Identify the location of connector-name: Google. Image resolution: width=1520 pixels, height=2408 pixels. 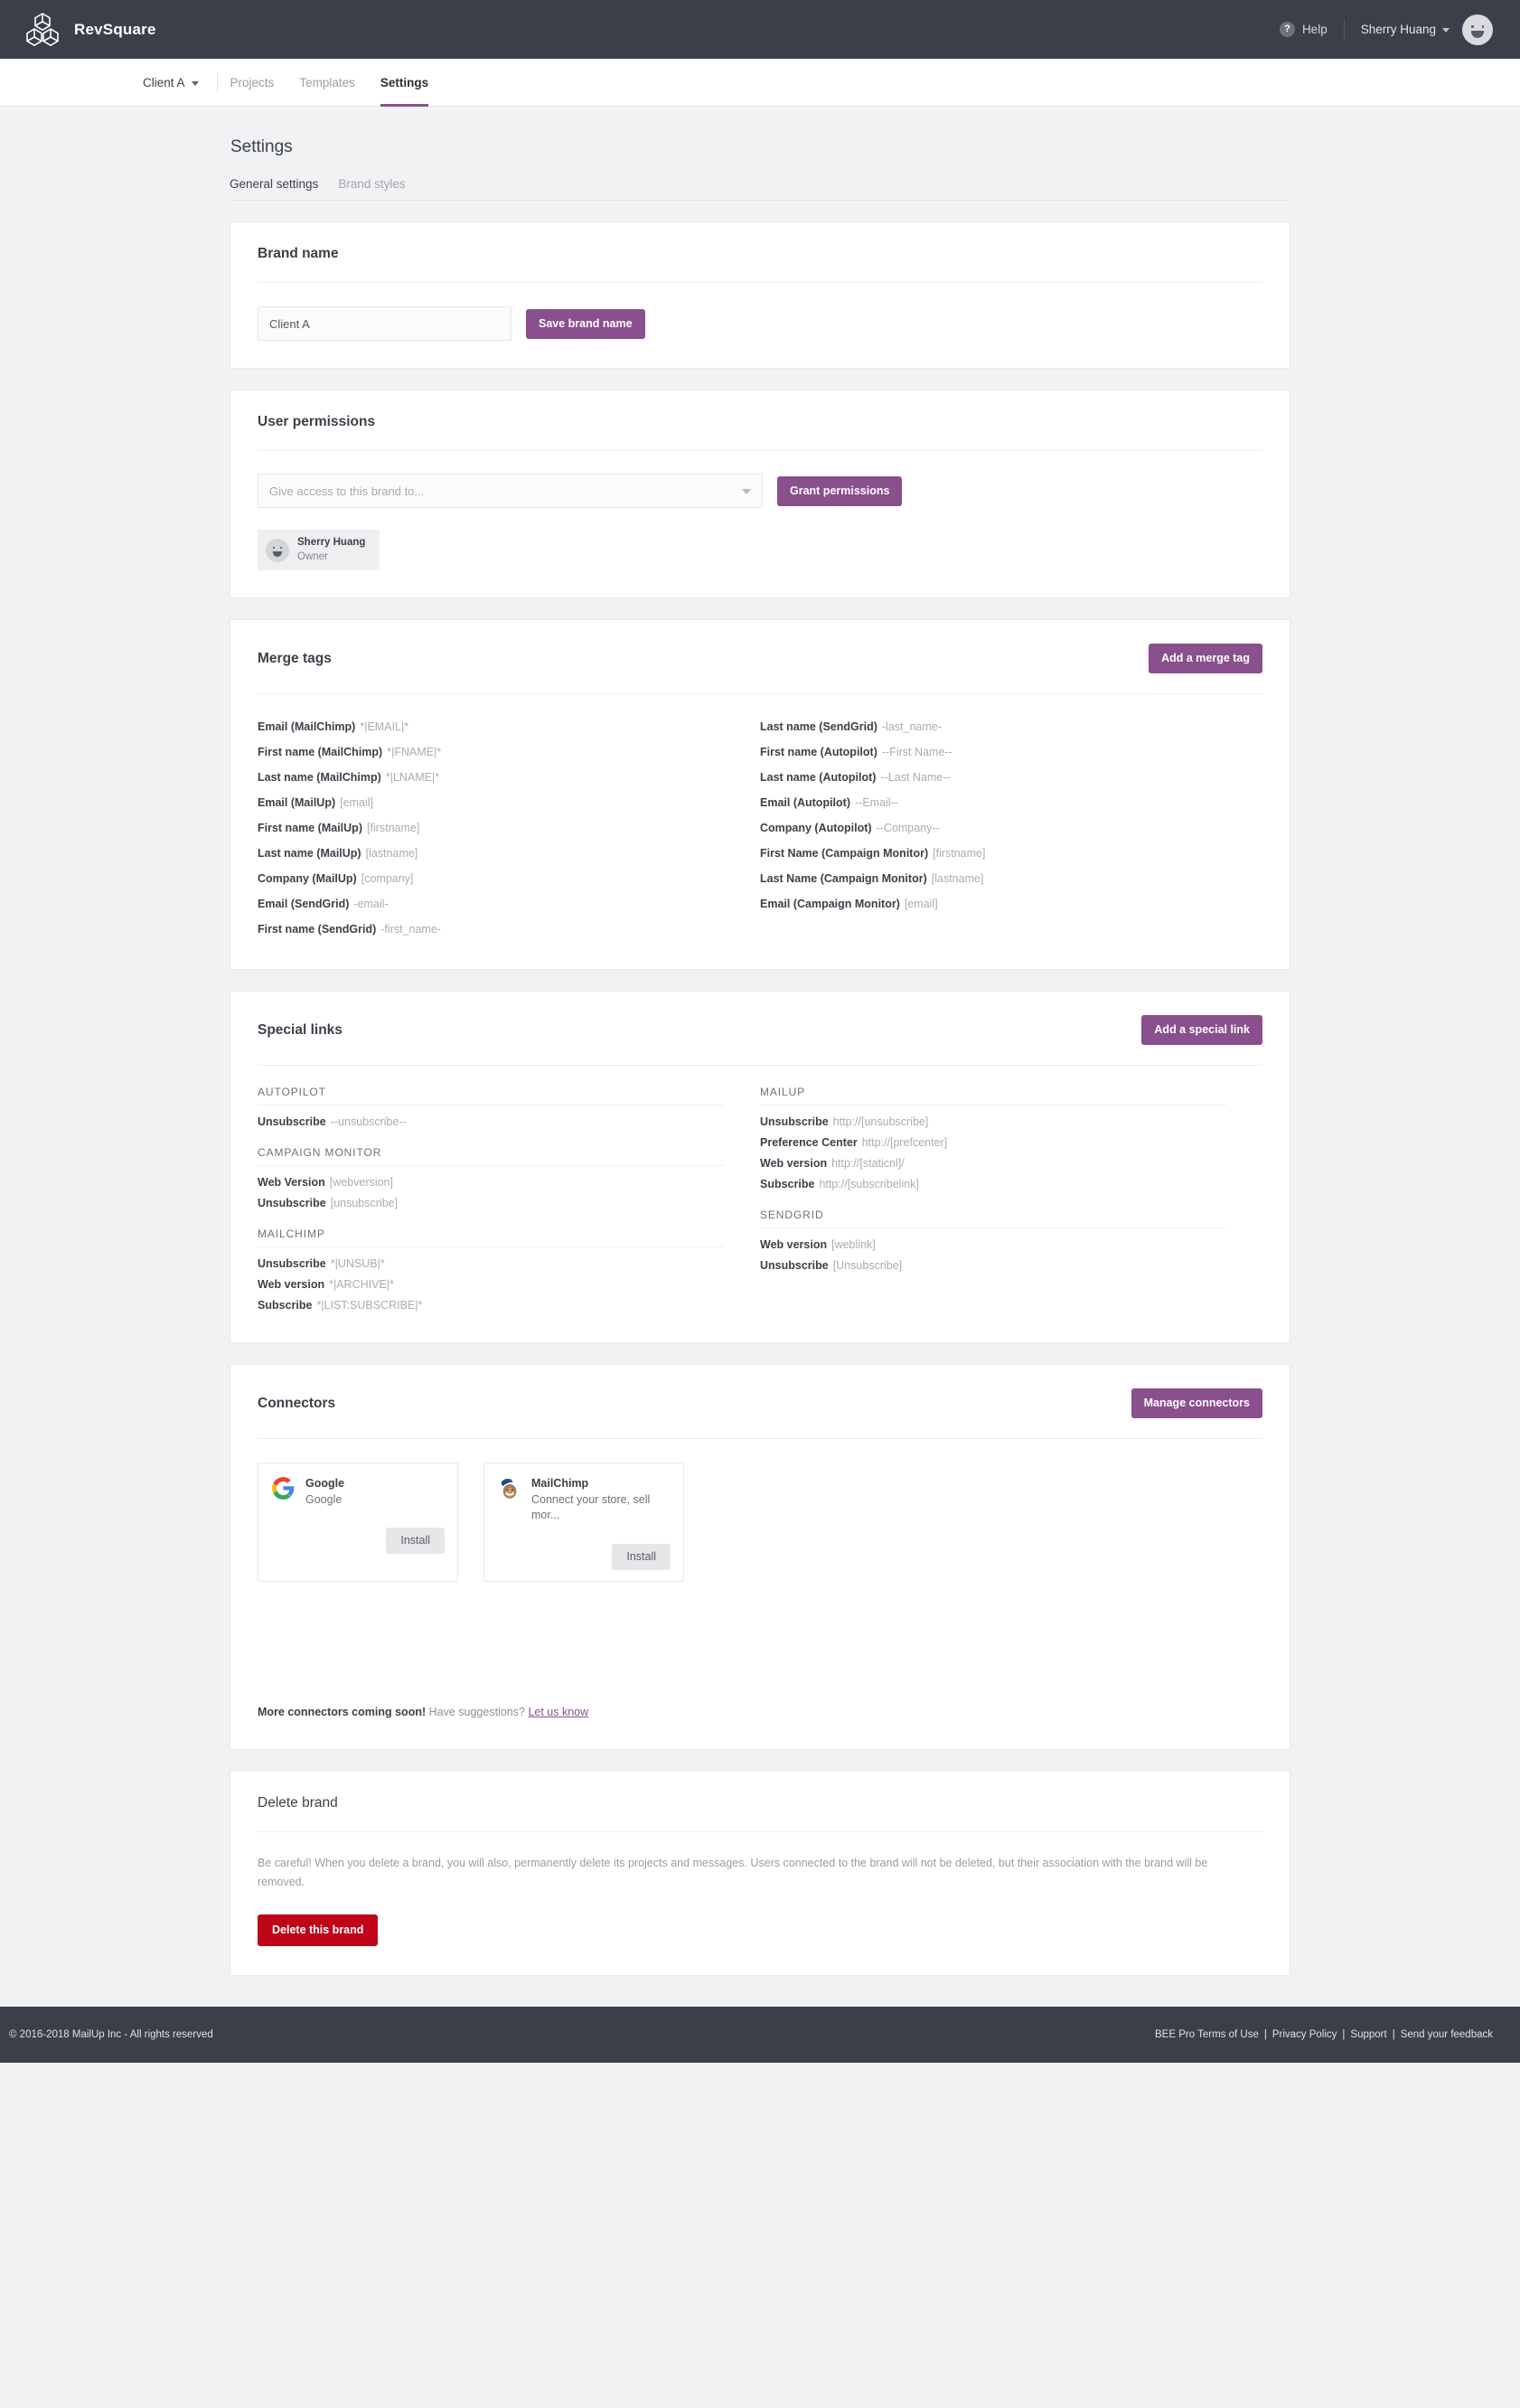
(325, 1484).